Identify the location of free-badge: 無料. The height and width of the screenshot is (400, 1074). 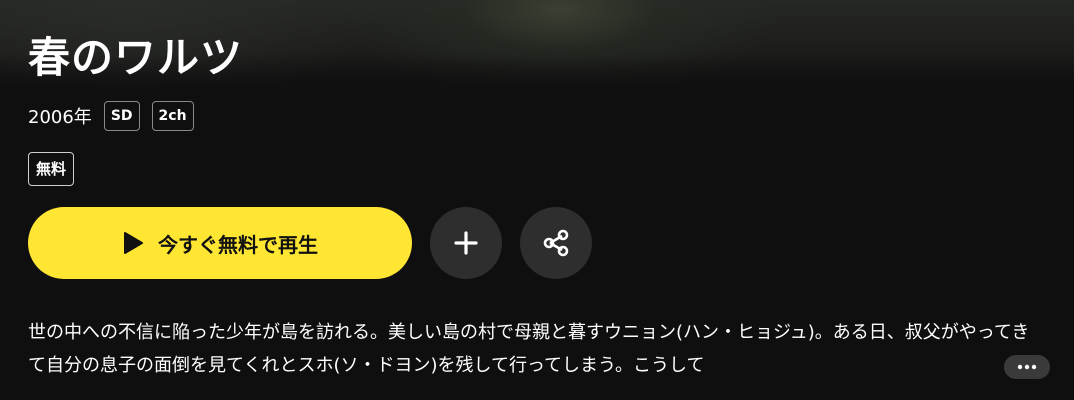
(51, 169).